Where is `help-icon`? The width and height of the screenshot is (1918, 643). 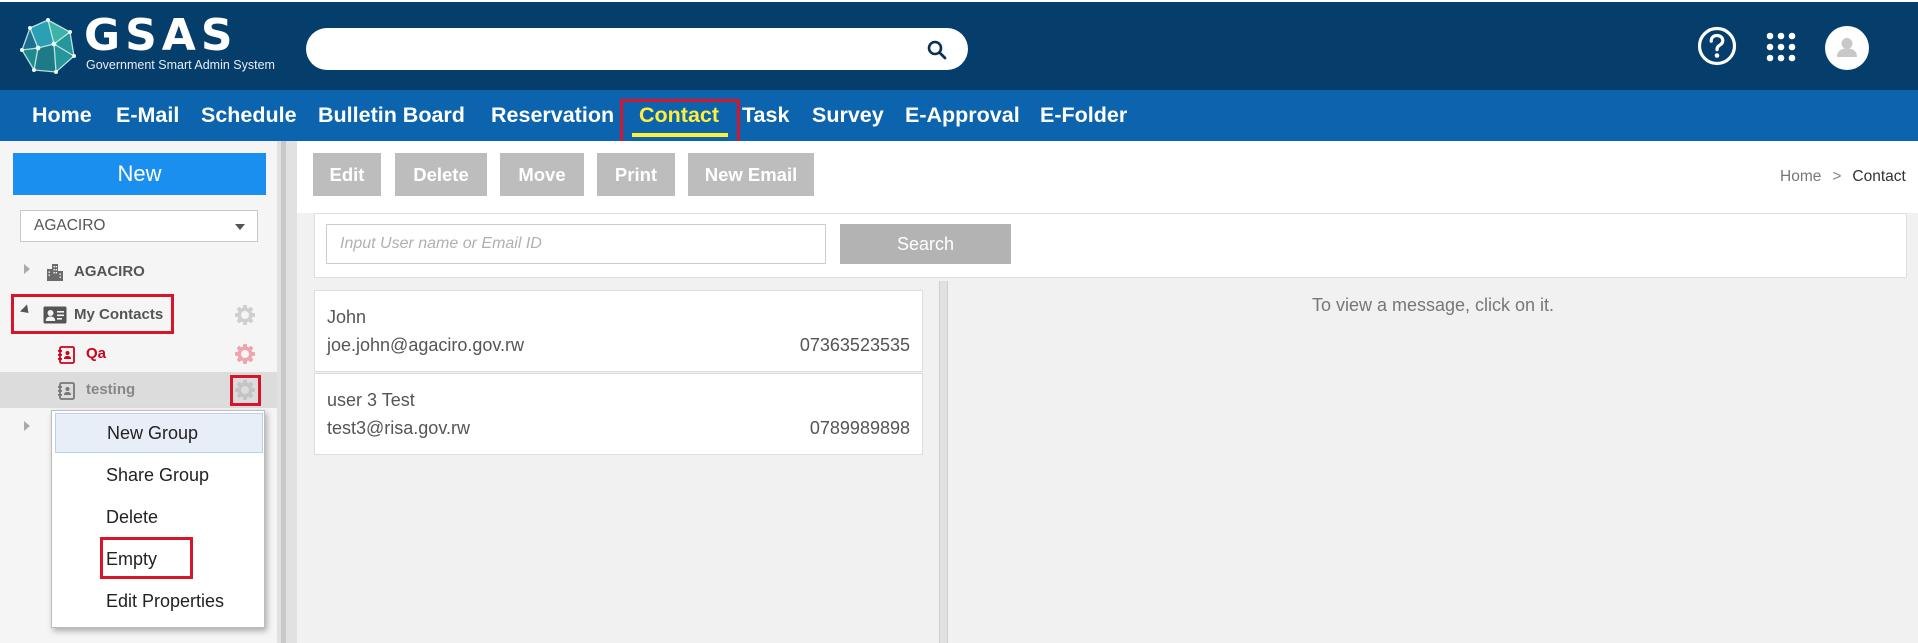
help-icon is located at coordinates (1717, 46).